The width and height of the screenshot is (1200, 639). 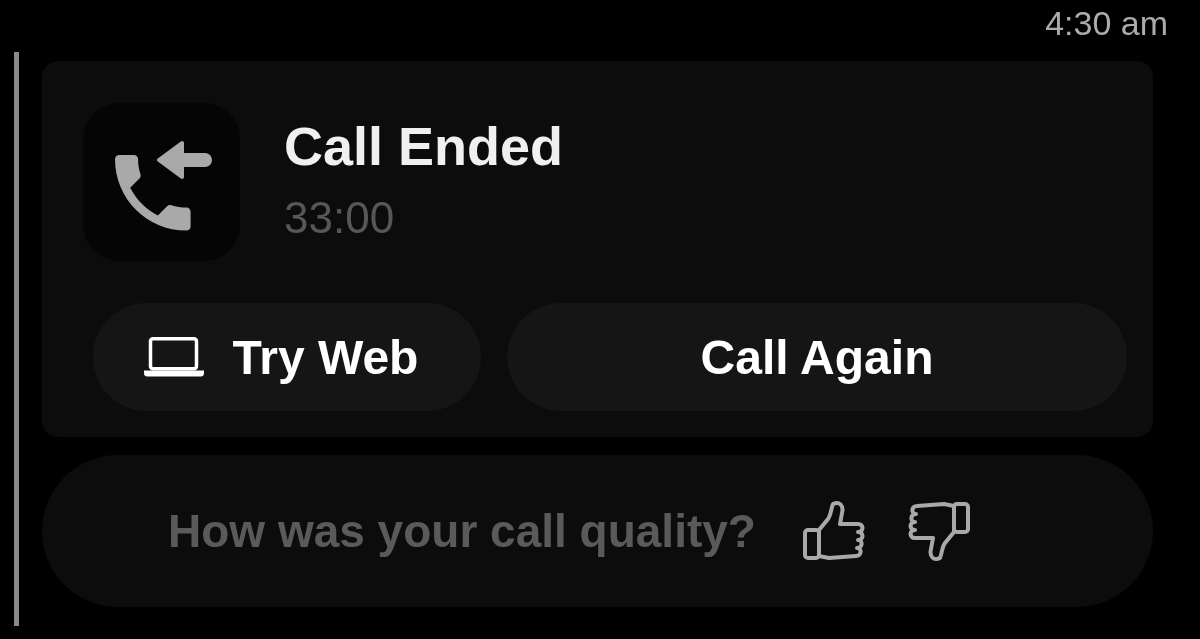 What do you see at coordinates (173, 357) in the screenshot?
I see `laptop-icon` at bounding box center [173, 357].